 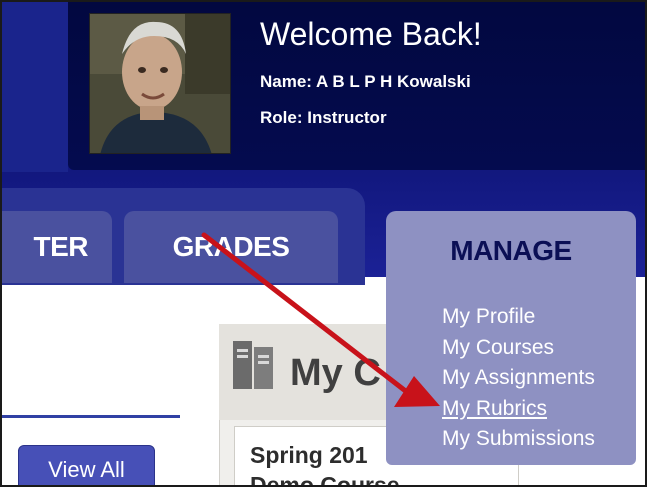 What do you see at coordinates (335, 373) in the screenshot?
I see `my-courses-title: My C` at bounding box center [335, 373].